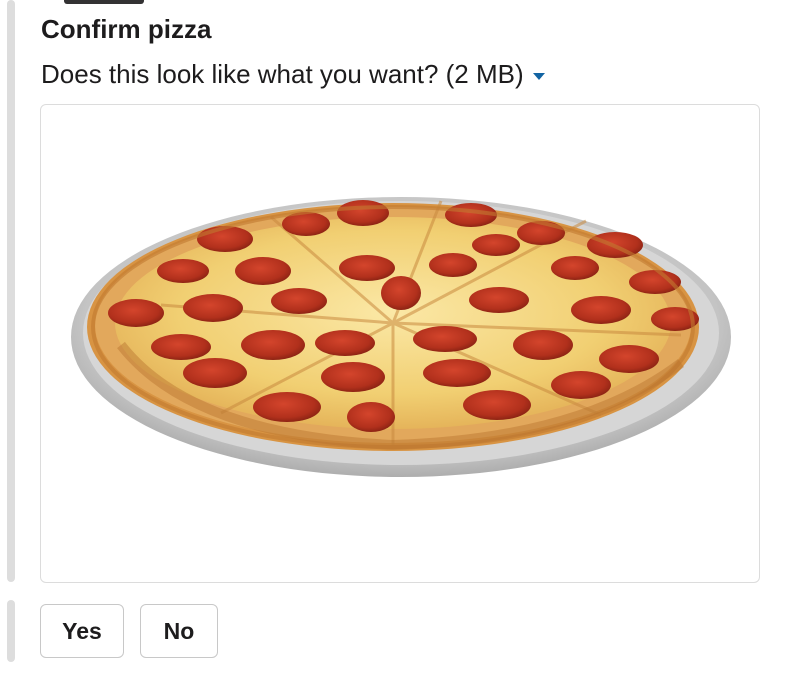 The image size is (802, 676). Describe the element at coordinates (179, 631) in the screenshot. I see `no-button: No` at that location.